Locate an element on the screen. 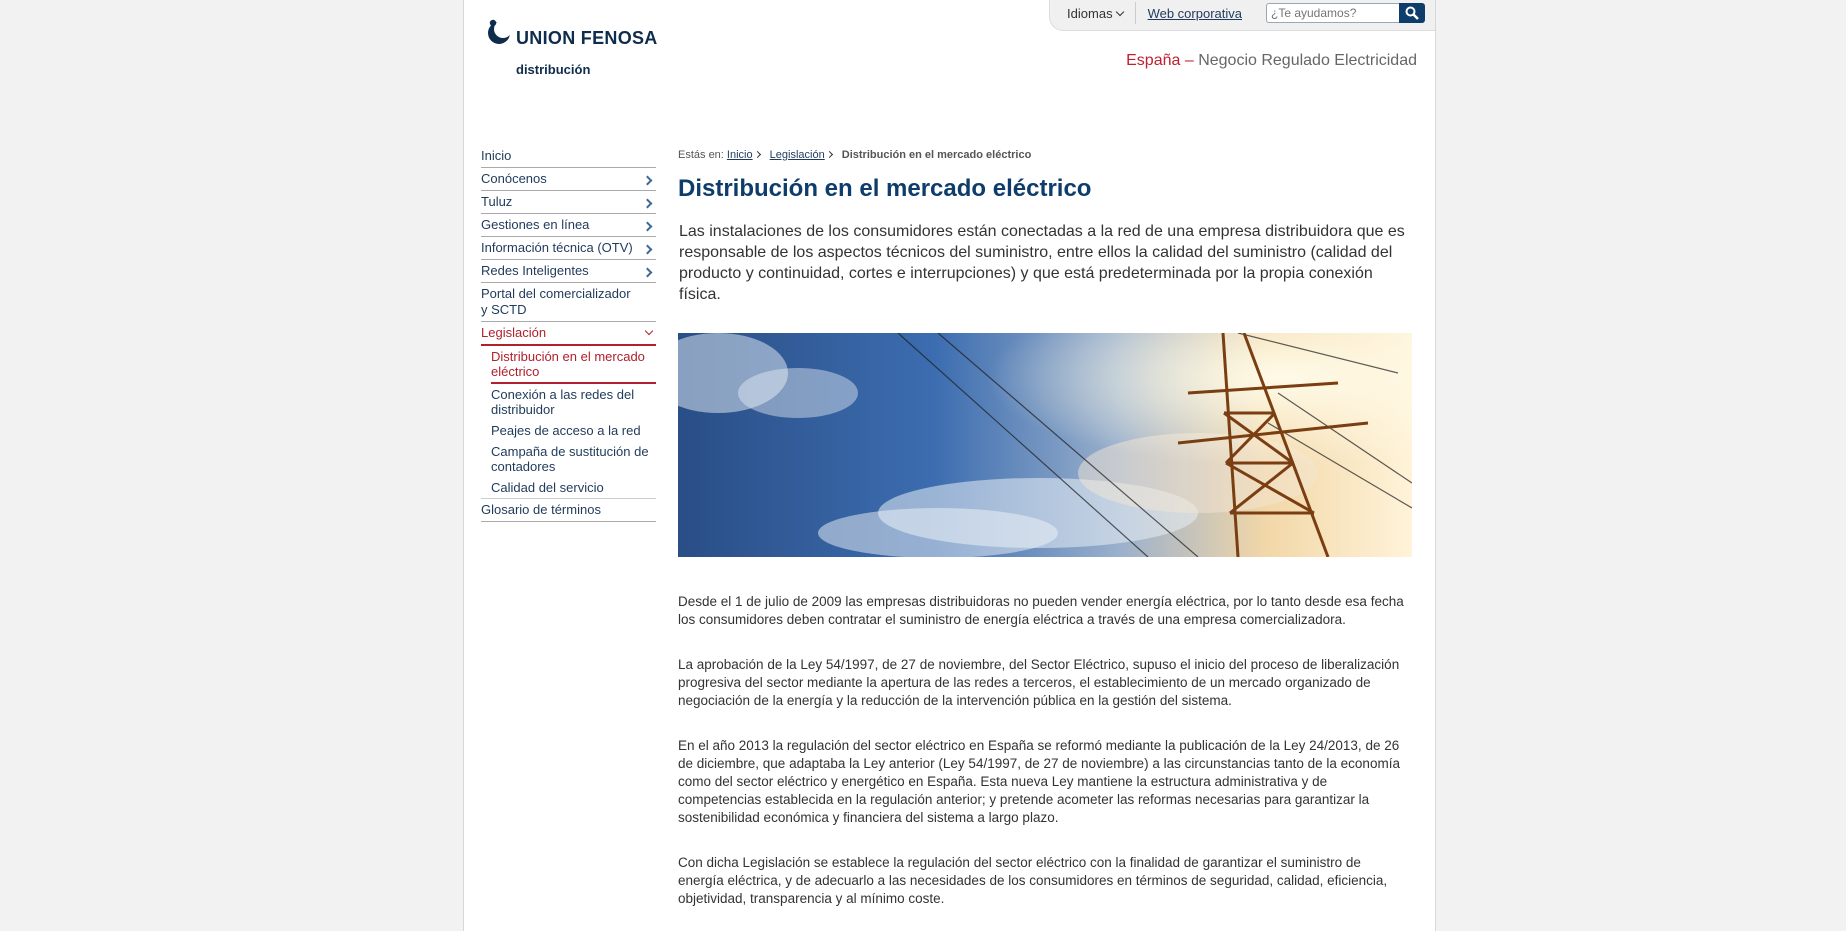 The height and width of the screenshot is (931, 1846). sidebar-item-informacion-tecnica: Información técnica (OTV) is located at coordinates (568, 248).